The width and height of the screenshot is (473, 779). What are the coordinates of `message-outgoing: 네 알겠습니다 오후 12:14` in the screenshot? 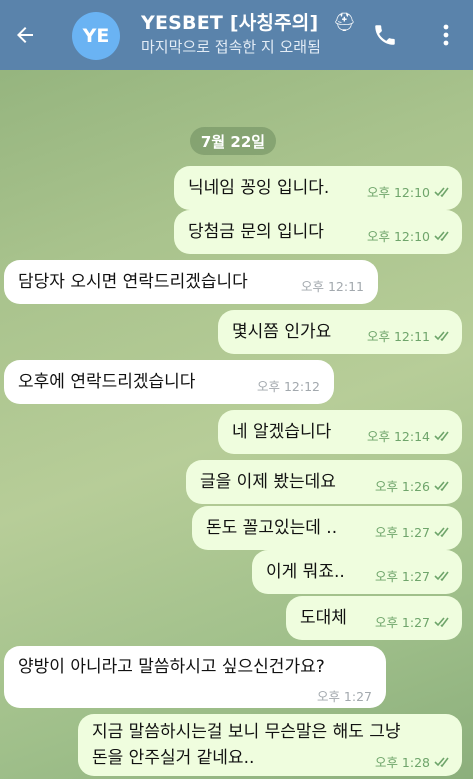 It's located at (340, 432).